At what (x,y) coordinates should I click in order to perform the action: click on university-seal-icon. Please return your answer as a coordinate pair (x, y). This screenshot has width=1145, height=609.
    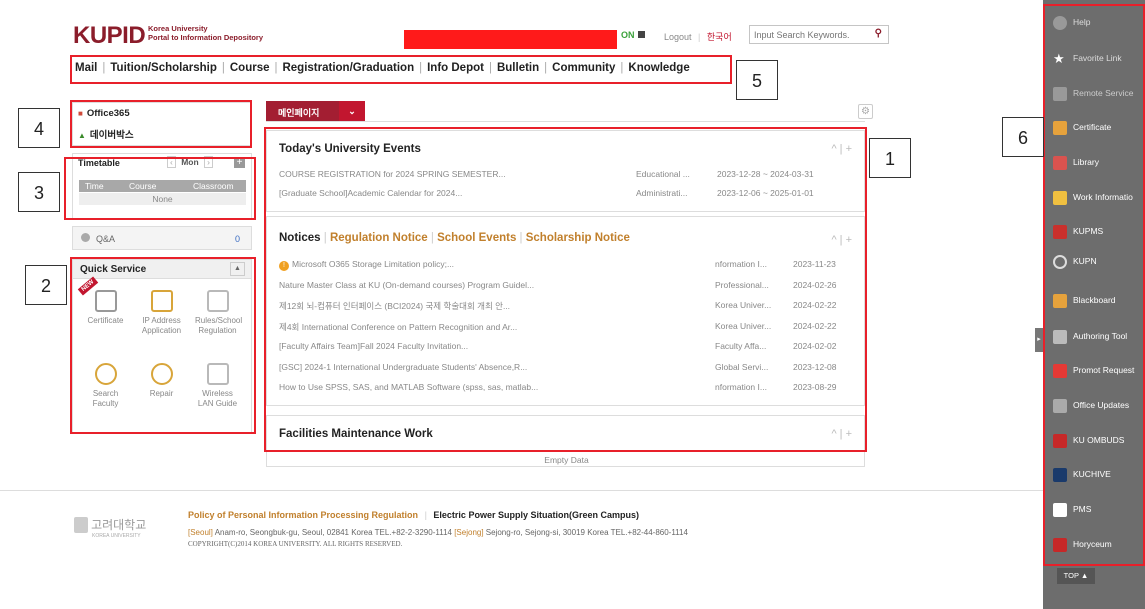
    Looking at the image, I should click on (81, 524).